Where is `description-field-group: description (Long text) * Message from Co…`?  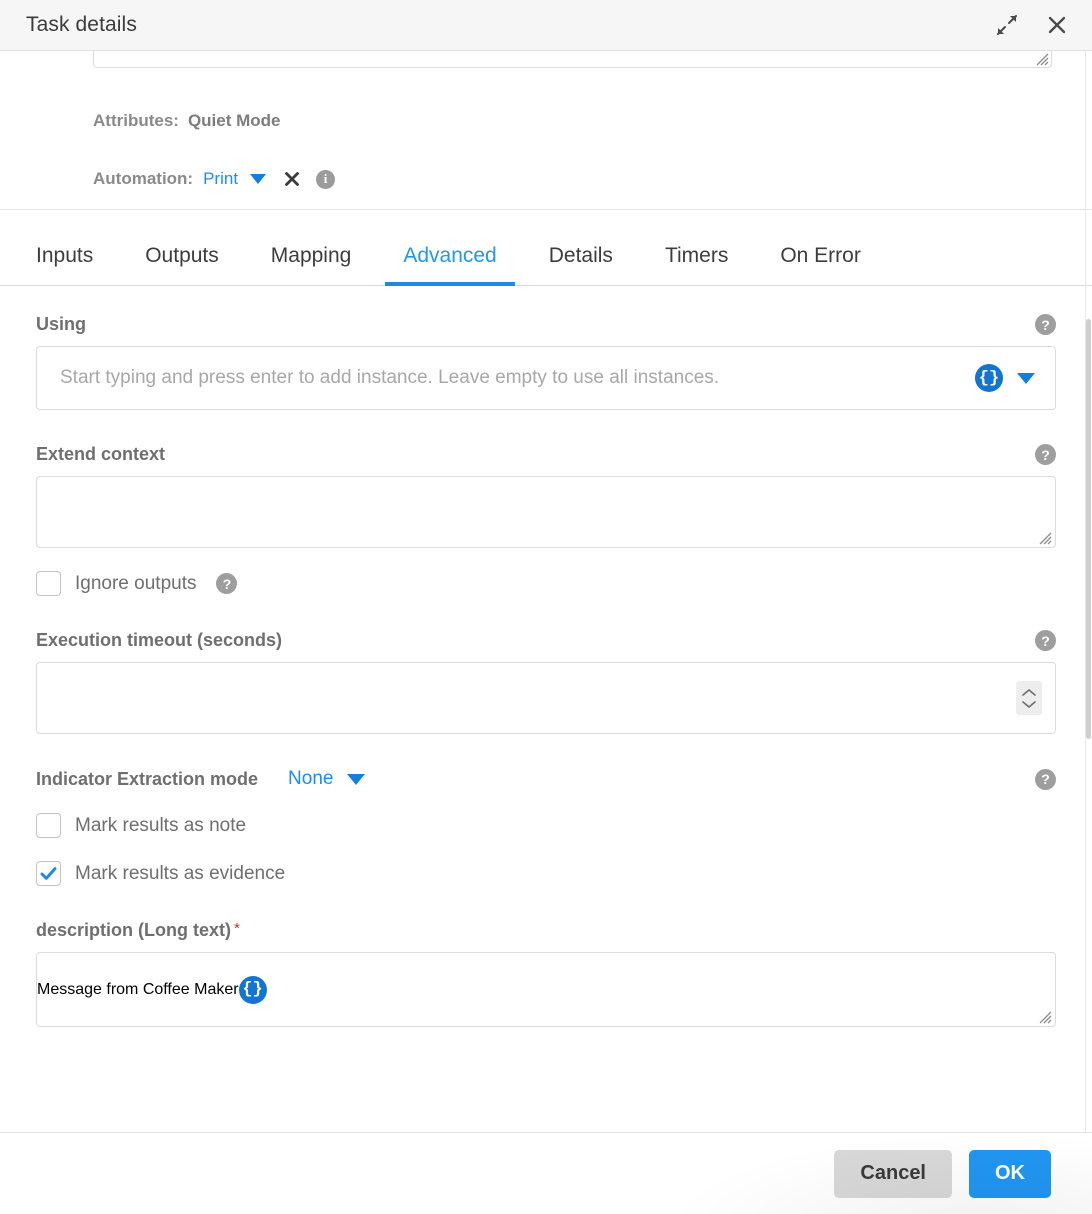 description-field-group: description (Long text) * Message from Co… is located at coordinates (546, 973).